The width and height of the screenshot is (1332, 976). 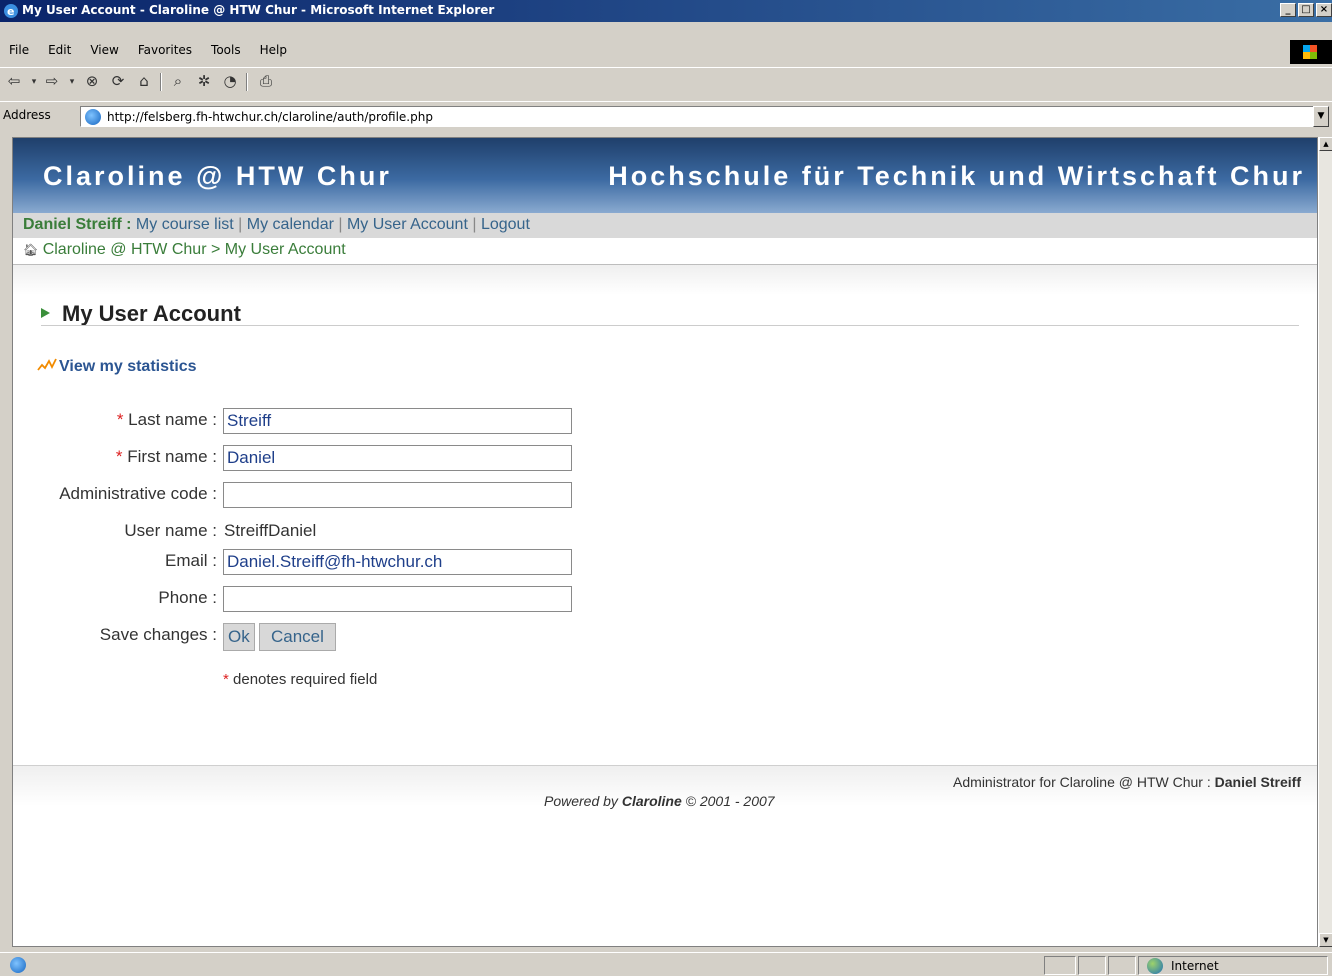 I want to click on ok-button: Ok, so click(x=239, y=637).